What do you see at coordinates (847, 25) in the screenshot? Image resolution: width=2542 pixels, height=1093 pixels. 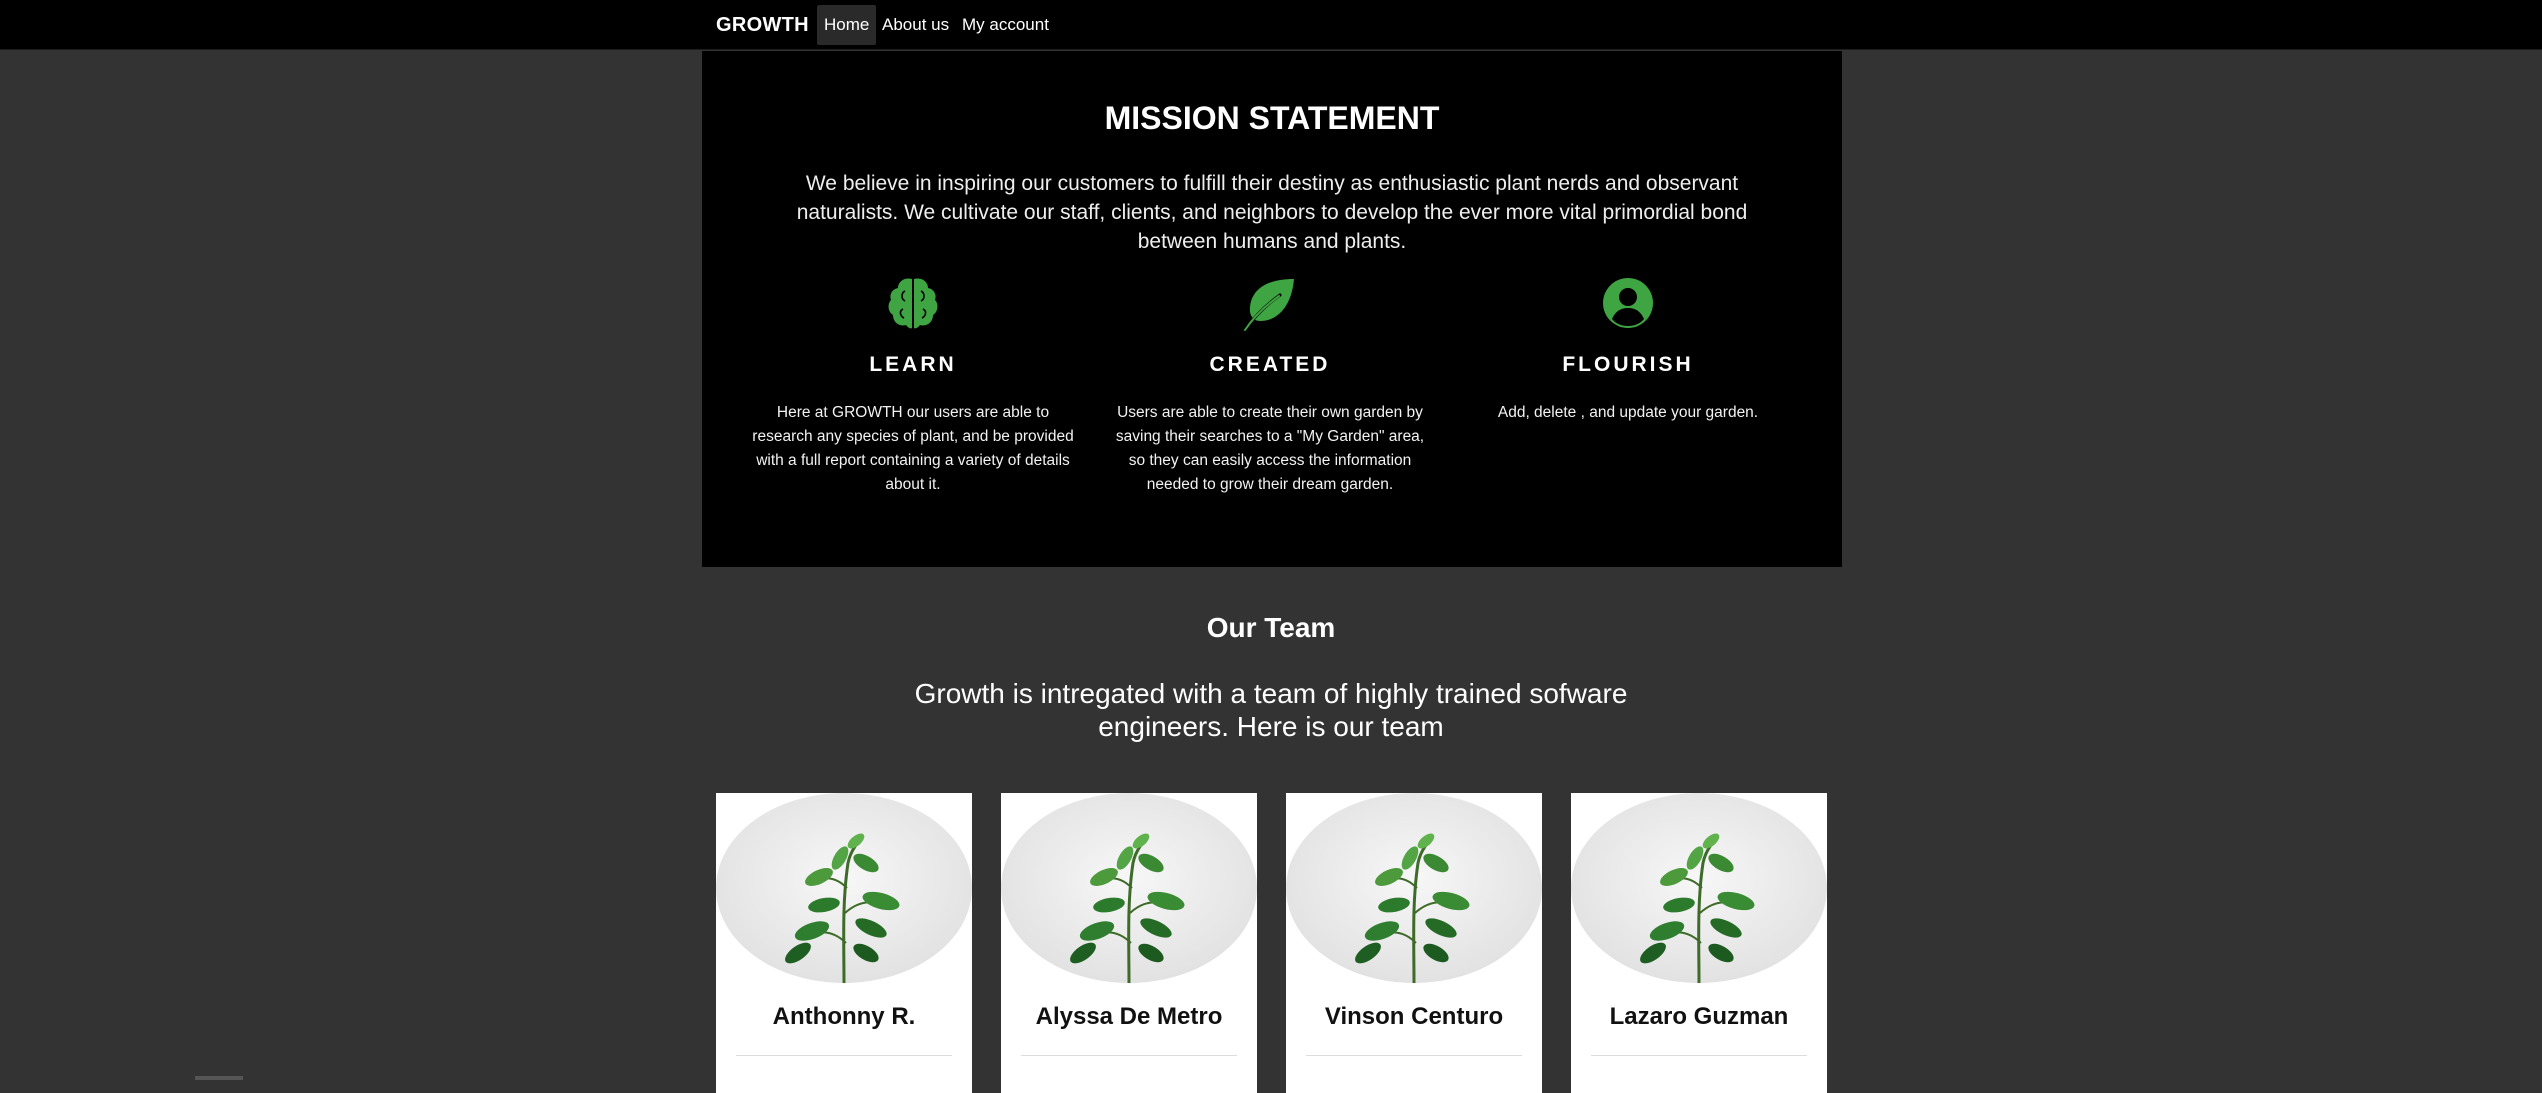 I see `nav-home-link: Home` at bounding box center [847, 25].